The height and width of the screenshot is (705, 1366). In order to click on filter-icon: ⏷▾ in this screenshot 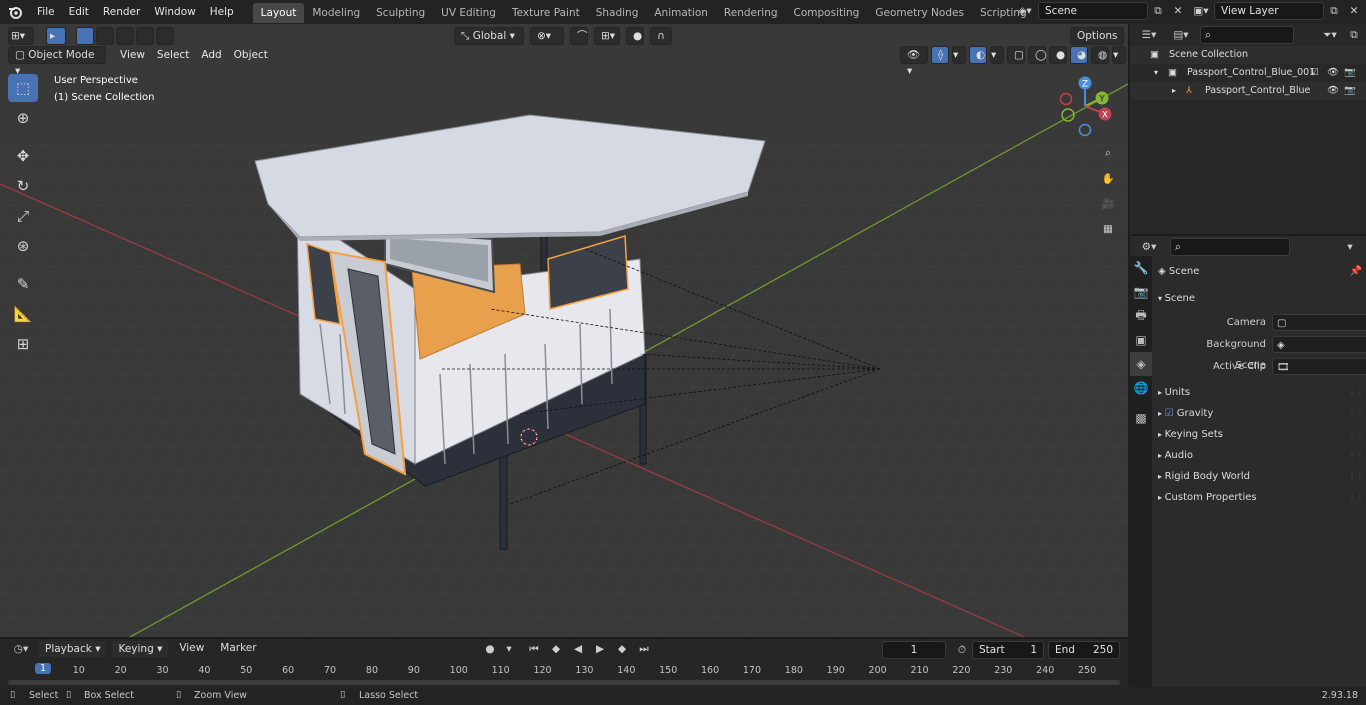, I will do `click(1330, 35)`.